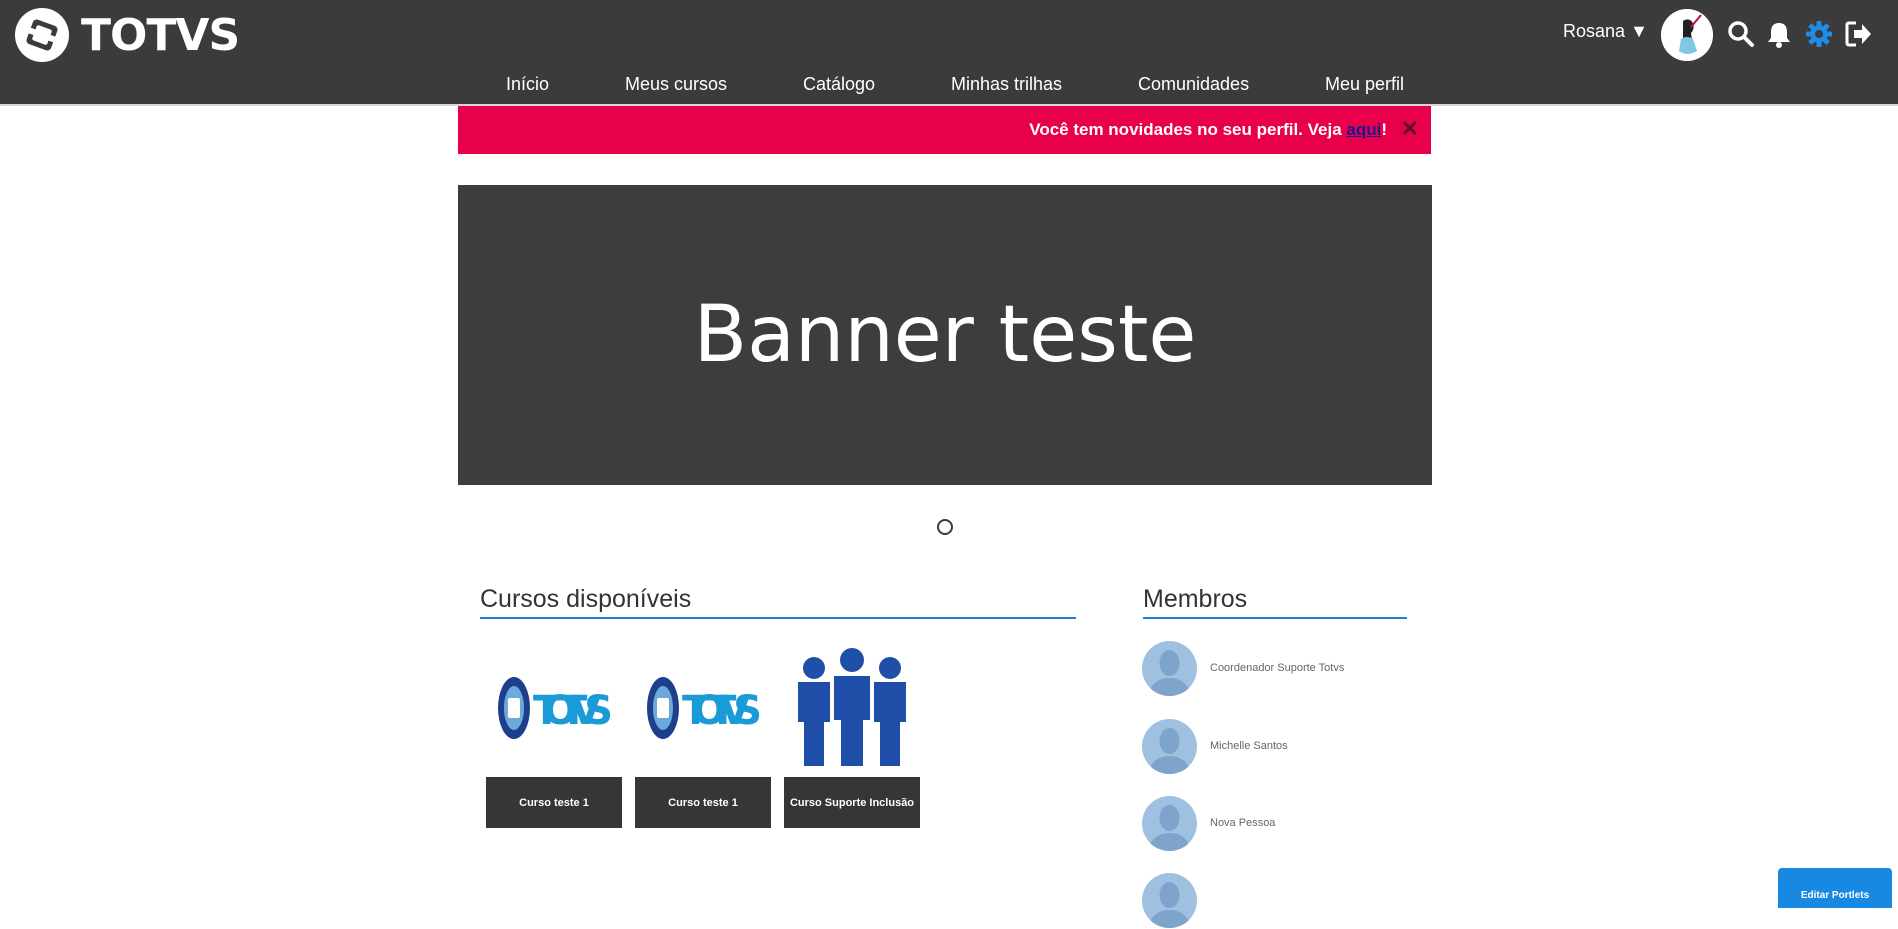 Image resolution: width=1898 pixels, height=929 pixels. I want to click on course-card: Curso Suporte Inclusão, so click(852, 737).